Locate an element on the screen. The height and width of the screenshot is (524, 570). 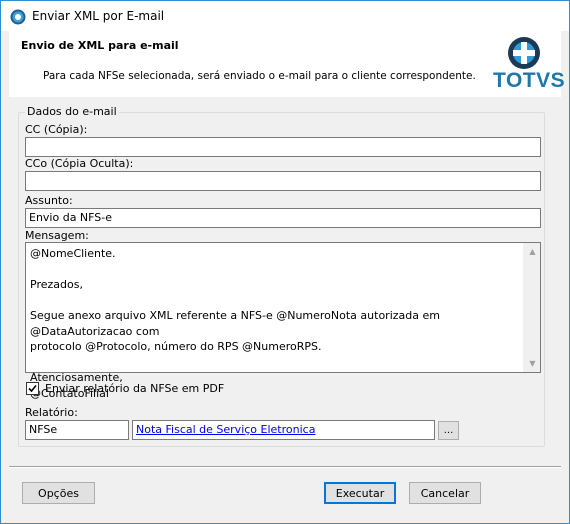
message-scrollbar: ▲ ▼ is located at coordinates (531, 307).